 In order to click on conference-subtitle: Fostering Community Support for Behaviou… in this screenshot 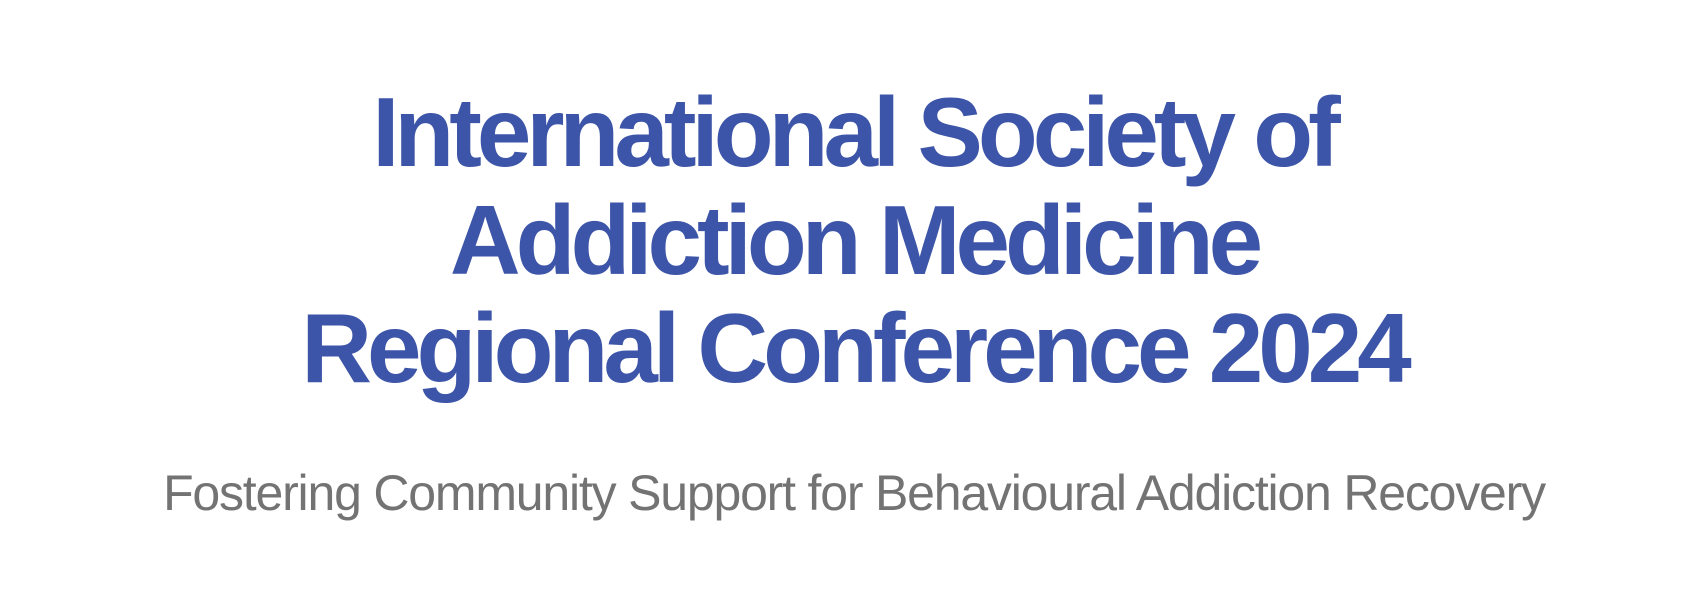, I will do `click(854, 493)`.